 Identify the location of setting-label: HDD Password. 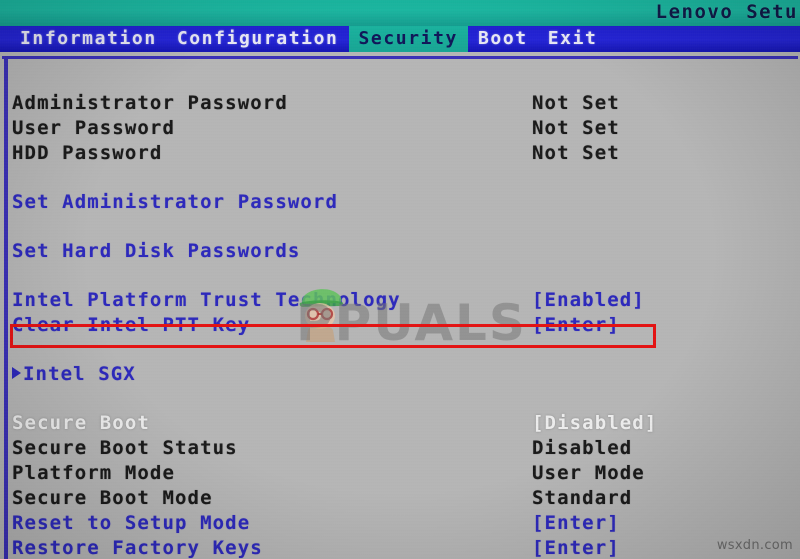
(87, 152).